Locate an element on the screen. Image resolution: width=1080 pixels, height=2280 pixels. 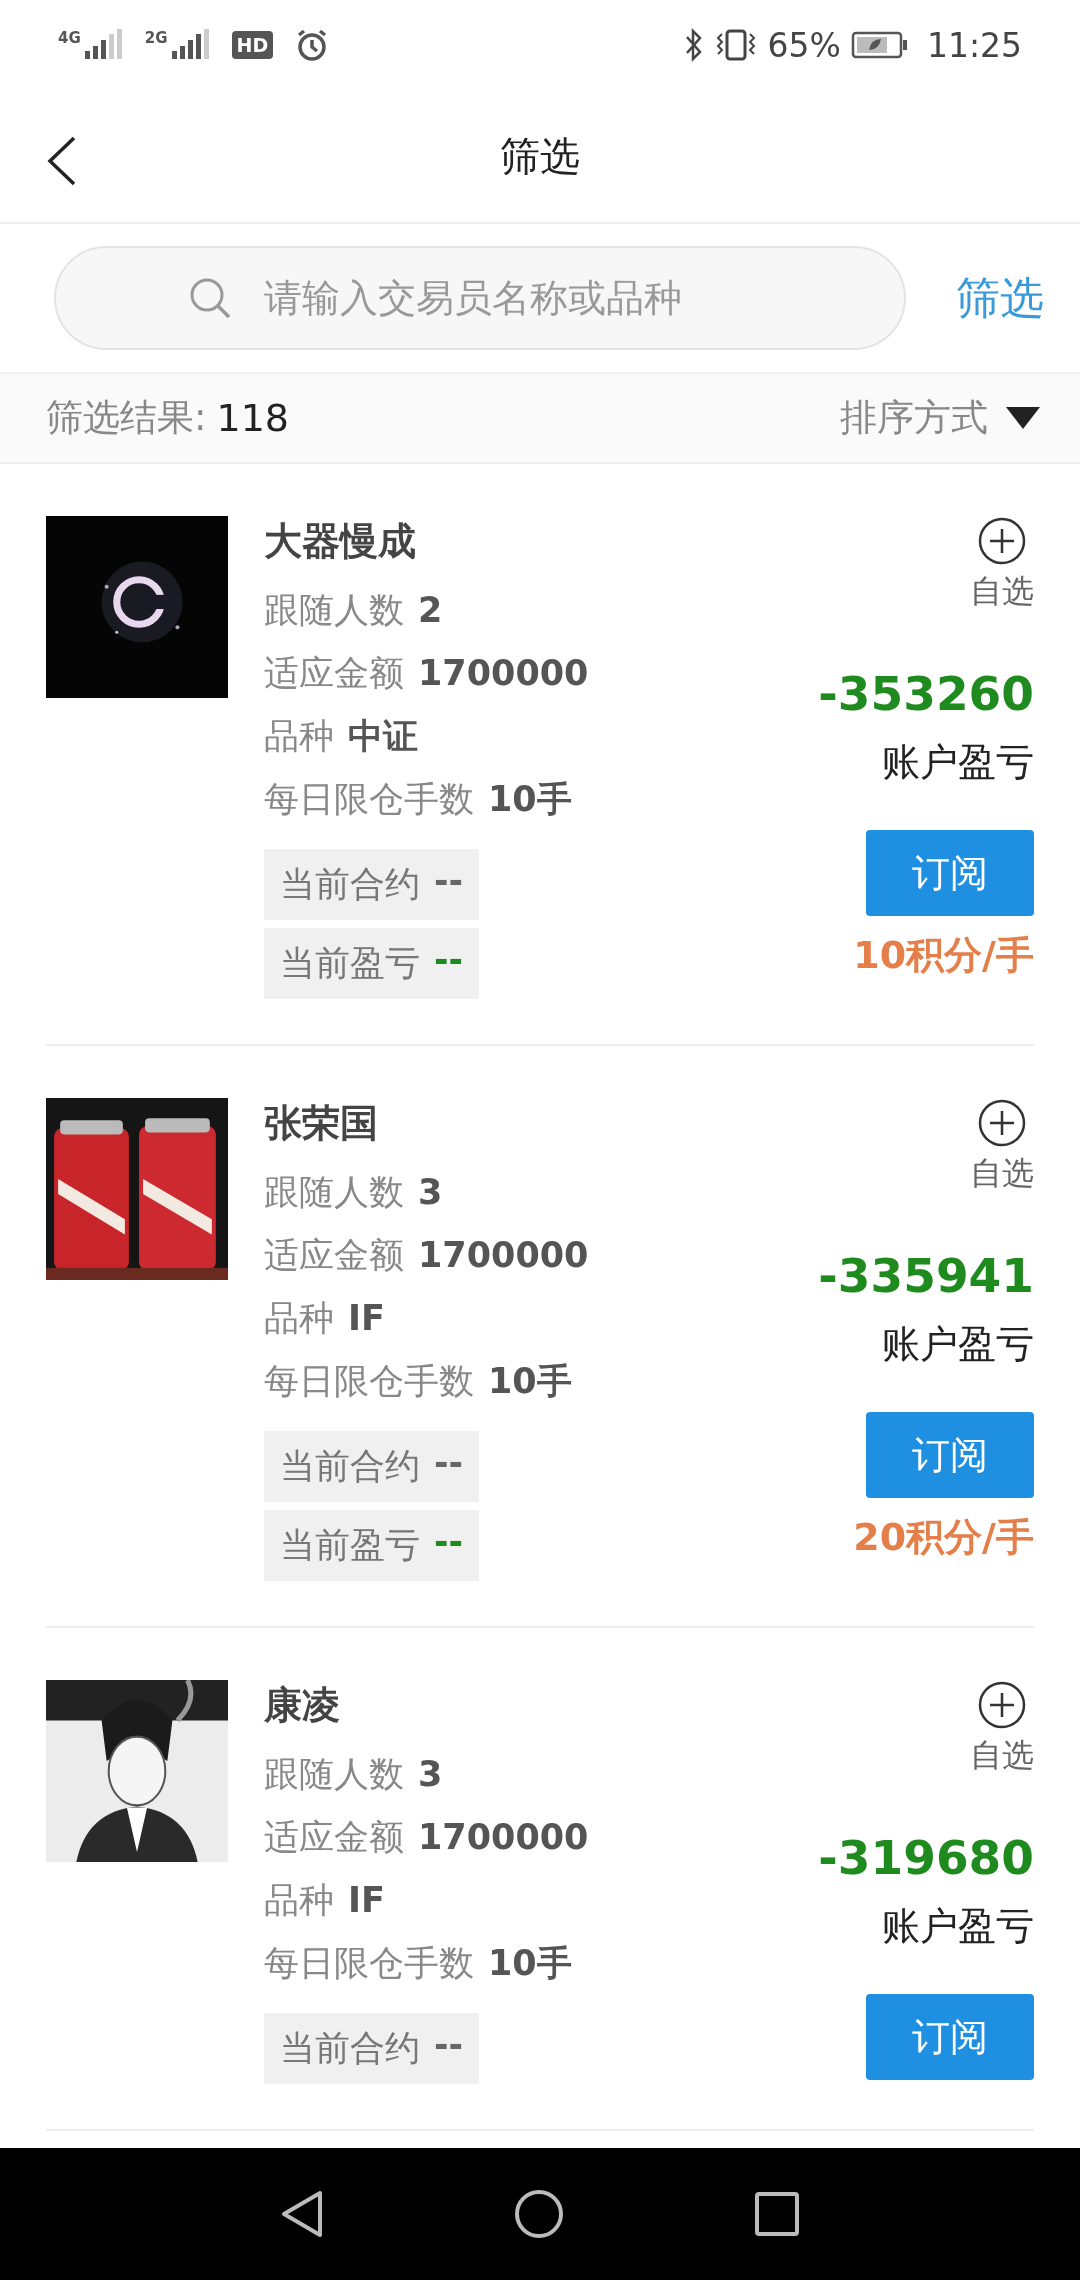
network-label: 4G is located at coordinates (69, 38).